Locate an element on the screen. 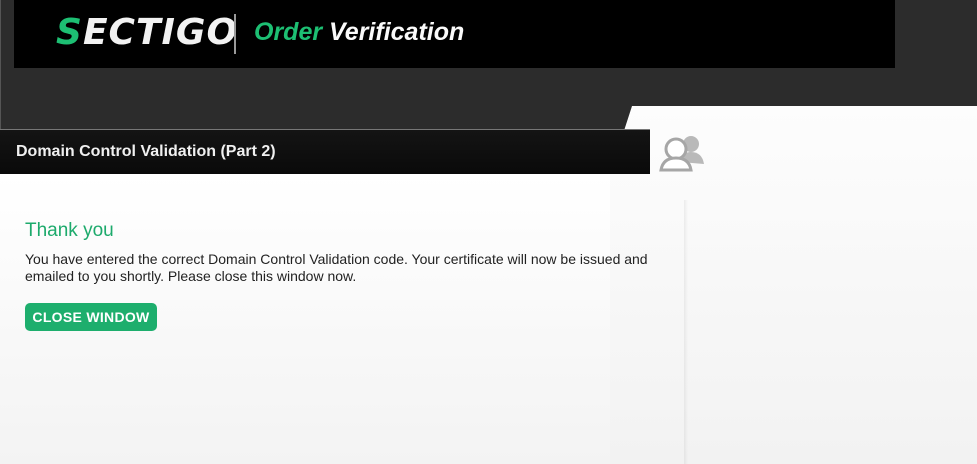 This screenshot has width=977, height=464. header-divider is located at coordinates (235, 34).